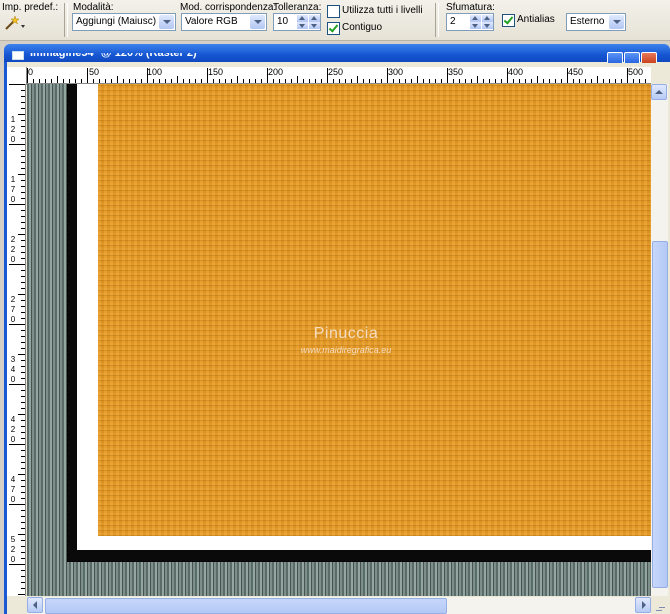 Image resolution: width=670 pixels, height=614 pixels. I want to click on horizontal-scrollbar, so click(339, 605).